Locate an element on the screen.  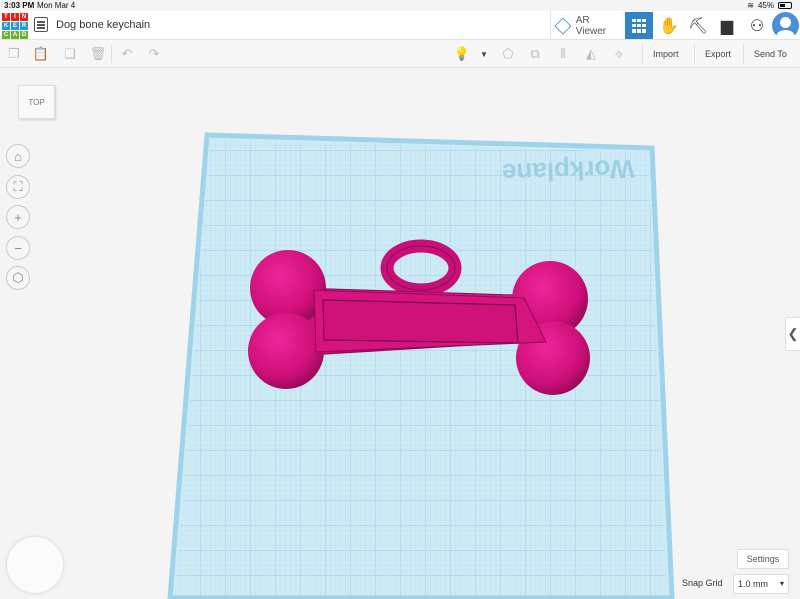
bricks-view-button: ▆ is located at coordinates (727, 25).